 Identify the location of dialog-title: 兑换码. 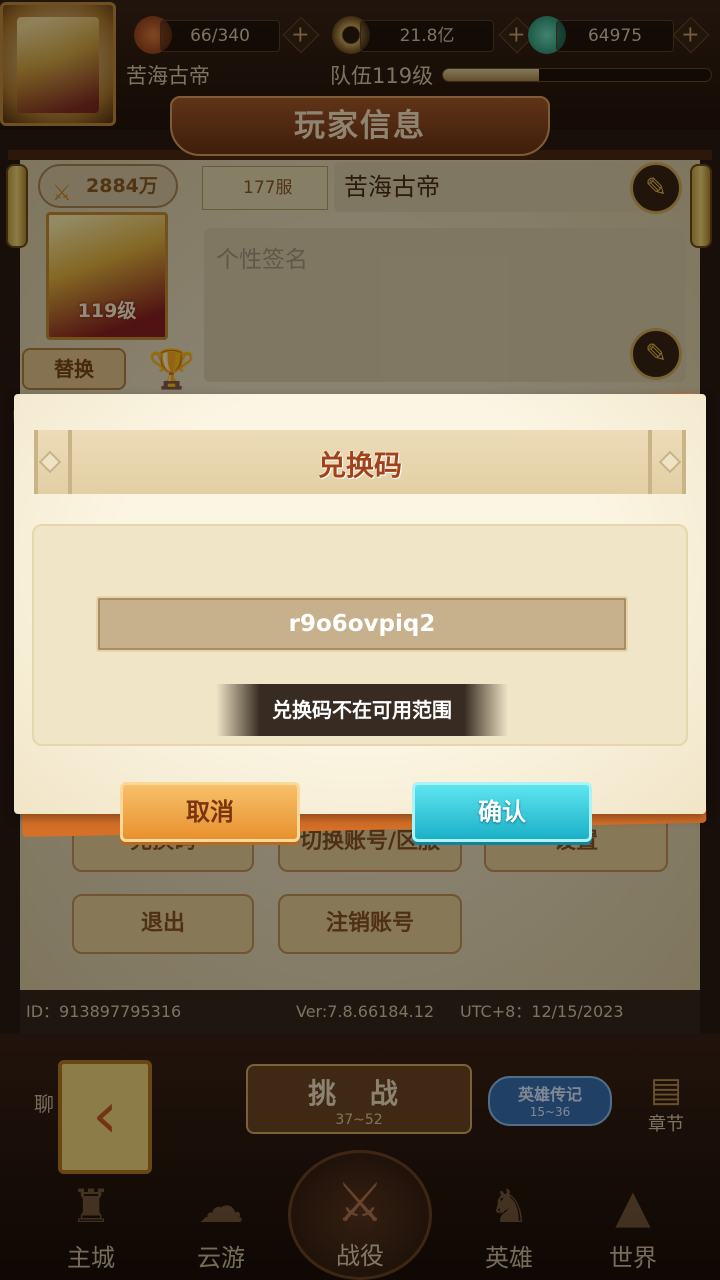
(359, 465).